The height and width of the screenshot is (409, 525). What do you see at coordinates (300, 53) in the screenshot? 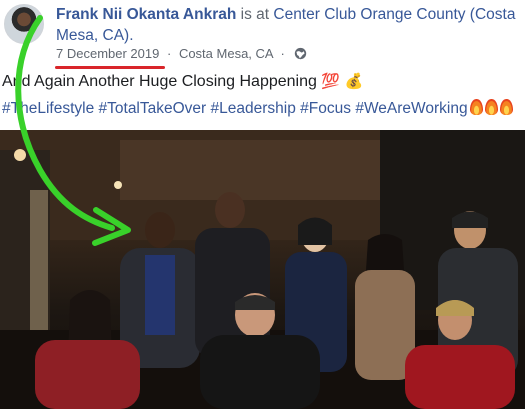
I see `globe-icon` at bounding box center [300, 53].